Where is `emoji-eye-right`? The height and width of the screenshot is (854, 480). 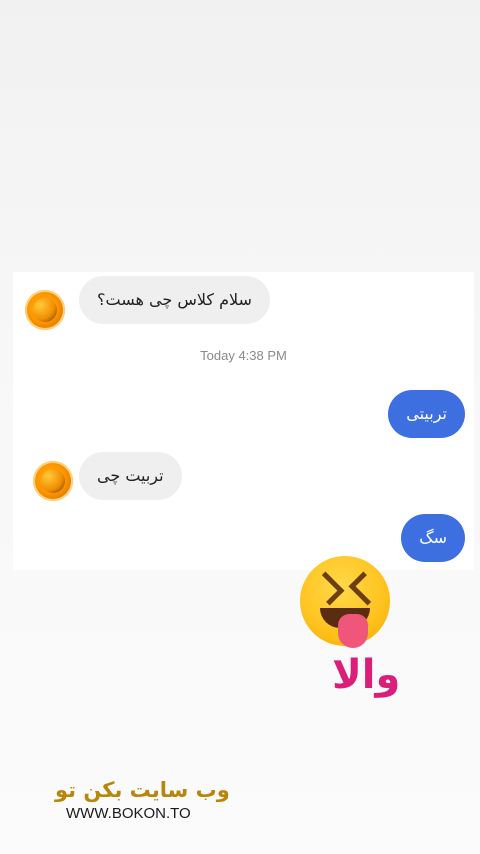 emoji-eye-right is located at coordinates (365, 588).